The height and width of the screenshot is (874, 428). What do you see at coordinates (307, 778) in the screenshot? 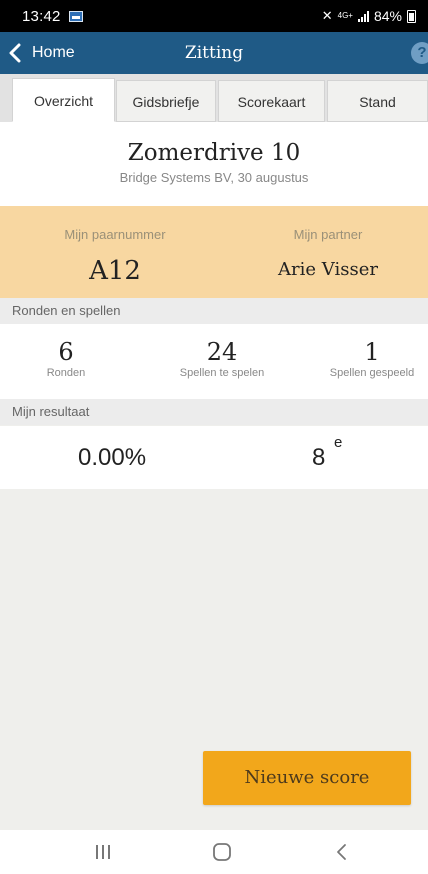
I see `new-score-button: Nieuwe score` at bounding box center [307, 778].